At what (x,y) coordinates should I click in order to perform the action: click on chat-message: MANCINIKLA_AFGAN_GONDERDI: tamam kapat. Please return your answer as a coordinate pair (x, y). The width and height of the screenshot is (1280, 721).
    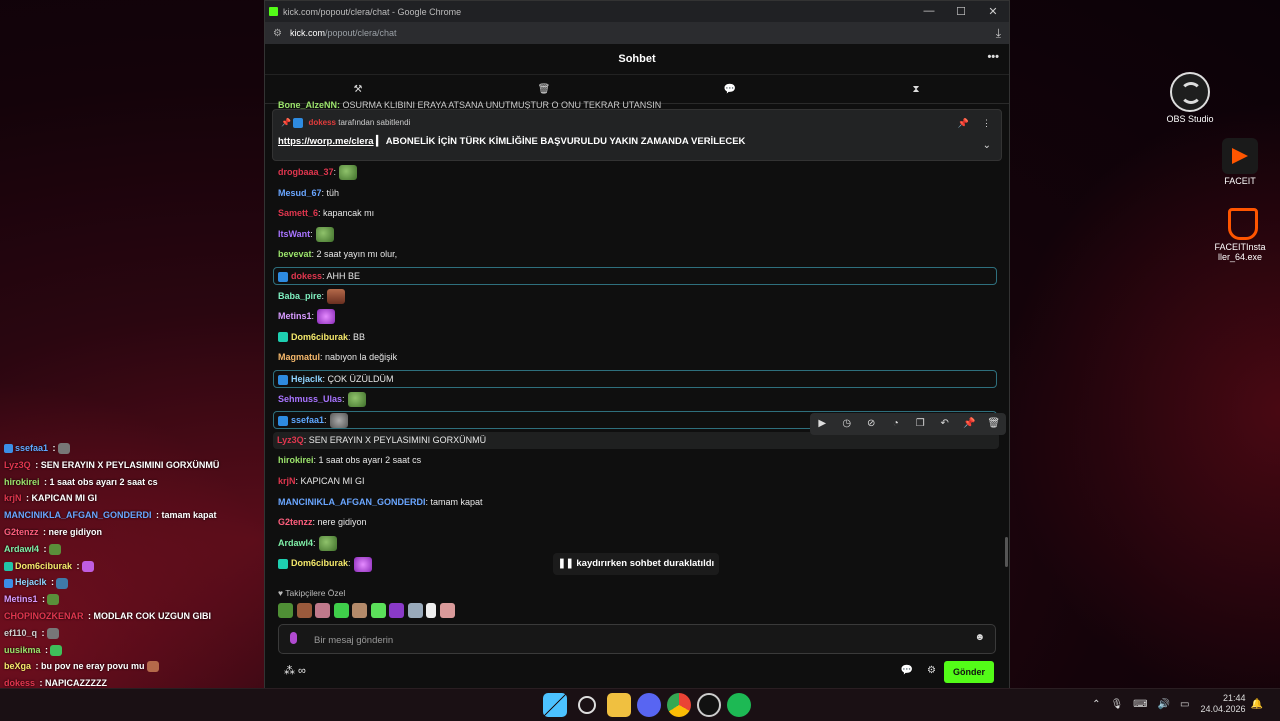
    Looking at the image, I should click on (380, 502).